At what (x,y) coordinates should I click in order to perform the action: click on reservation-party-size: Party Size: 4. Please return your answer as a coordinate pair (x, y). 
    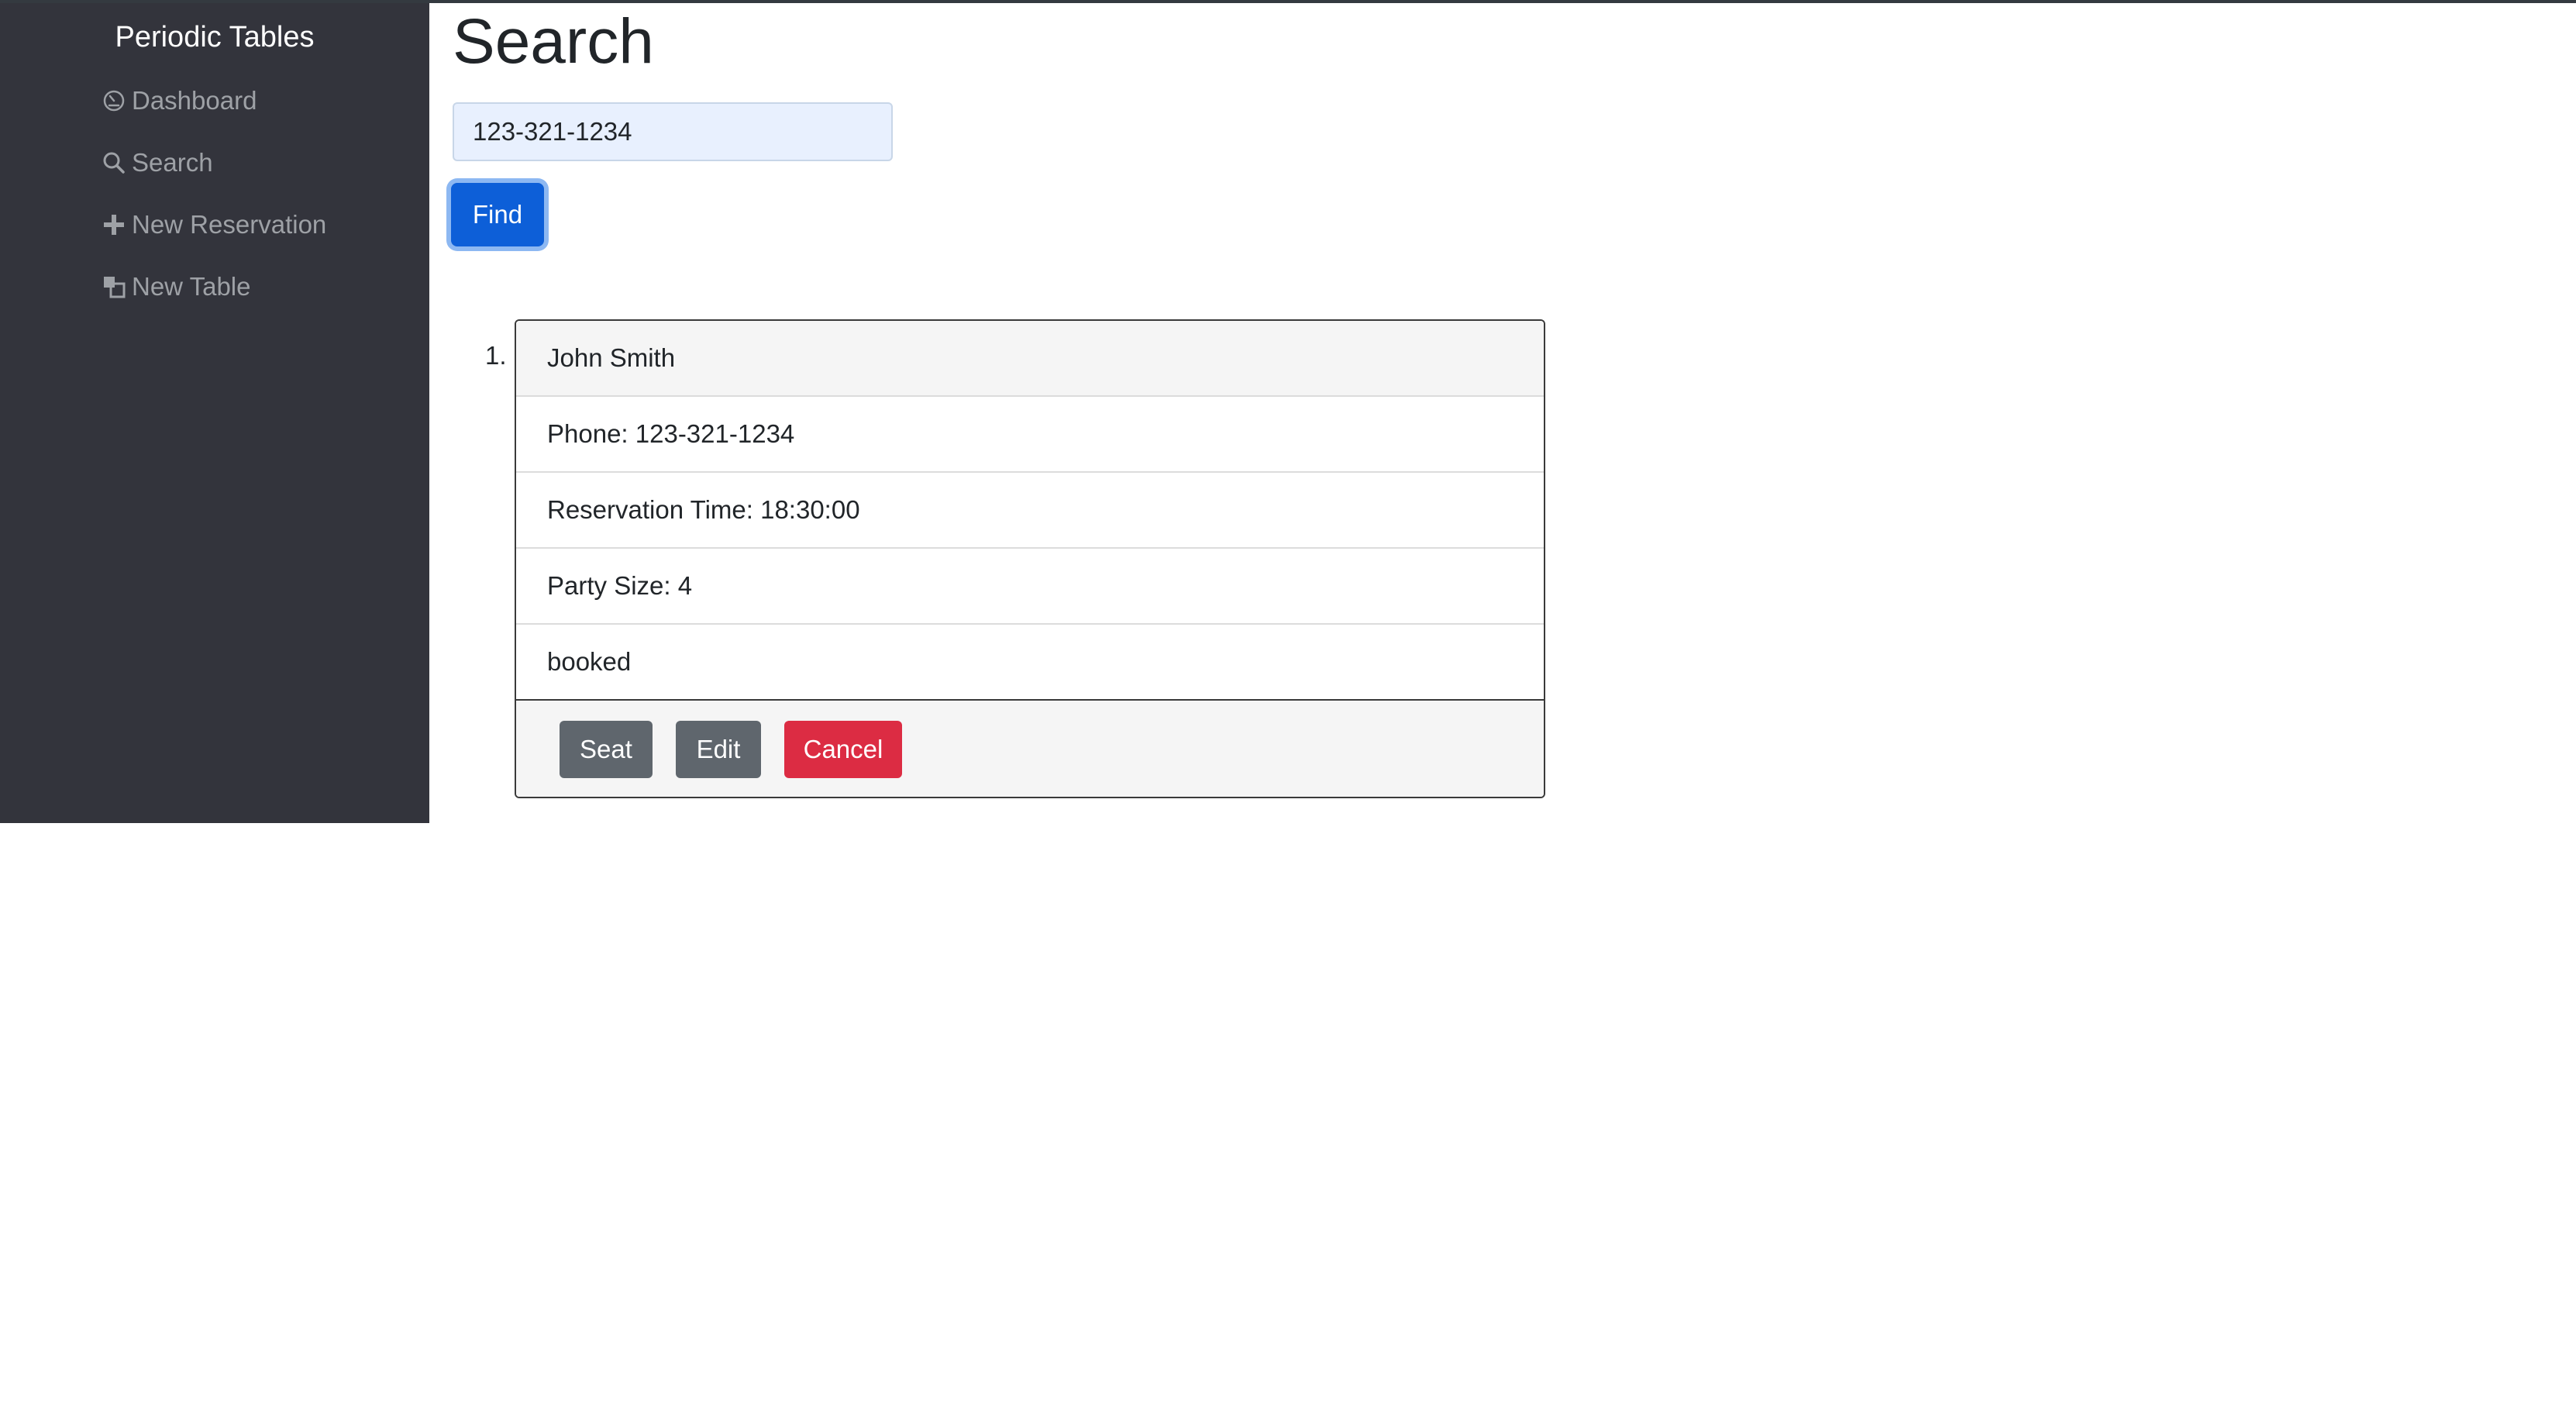
    Looking at the image, I should click on (1030, 587).